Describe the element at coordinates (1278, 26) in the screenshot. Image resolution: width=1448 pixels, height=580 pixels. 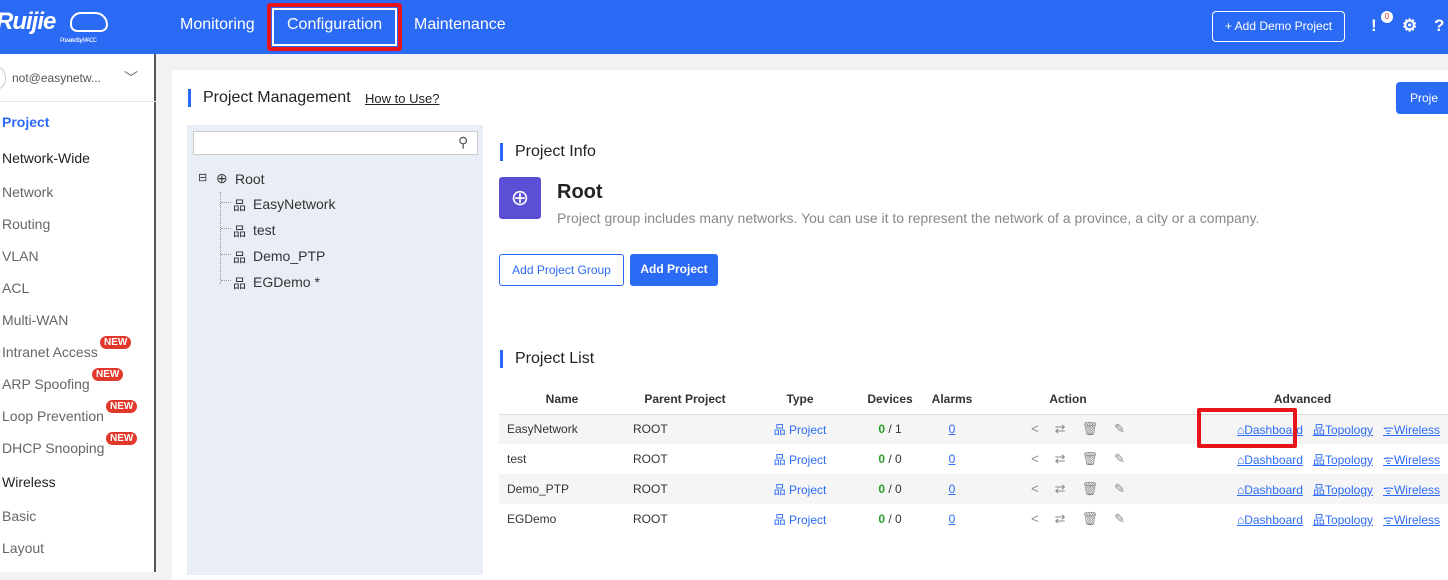
I see `add-demo-project-button: + Add Demo Project` at that location.